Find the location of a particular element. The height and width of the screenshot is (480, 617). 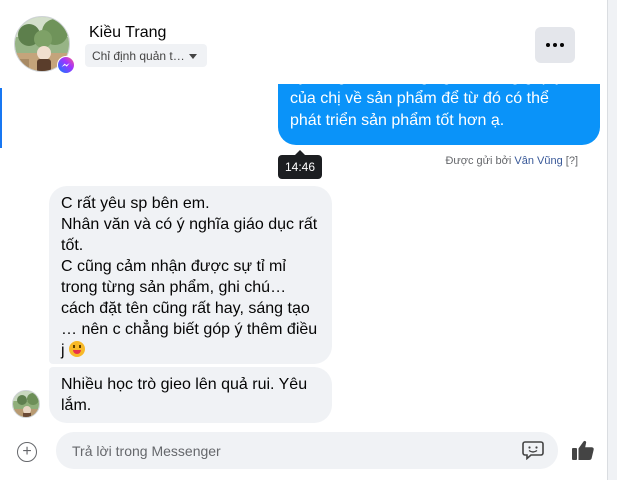

incoming-message-line: lắm. is located at coordinates (76, 405).